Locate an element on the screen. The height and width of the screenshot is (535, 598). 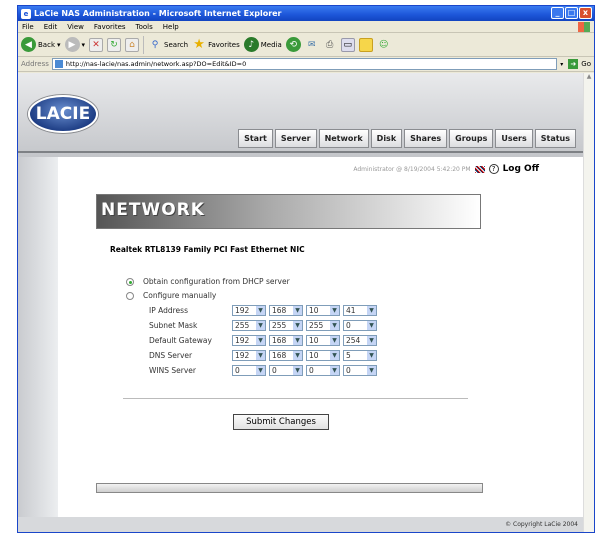
tab-network: Network is located at coordinates (343, 138).